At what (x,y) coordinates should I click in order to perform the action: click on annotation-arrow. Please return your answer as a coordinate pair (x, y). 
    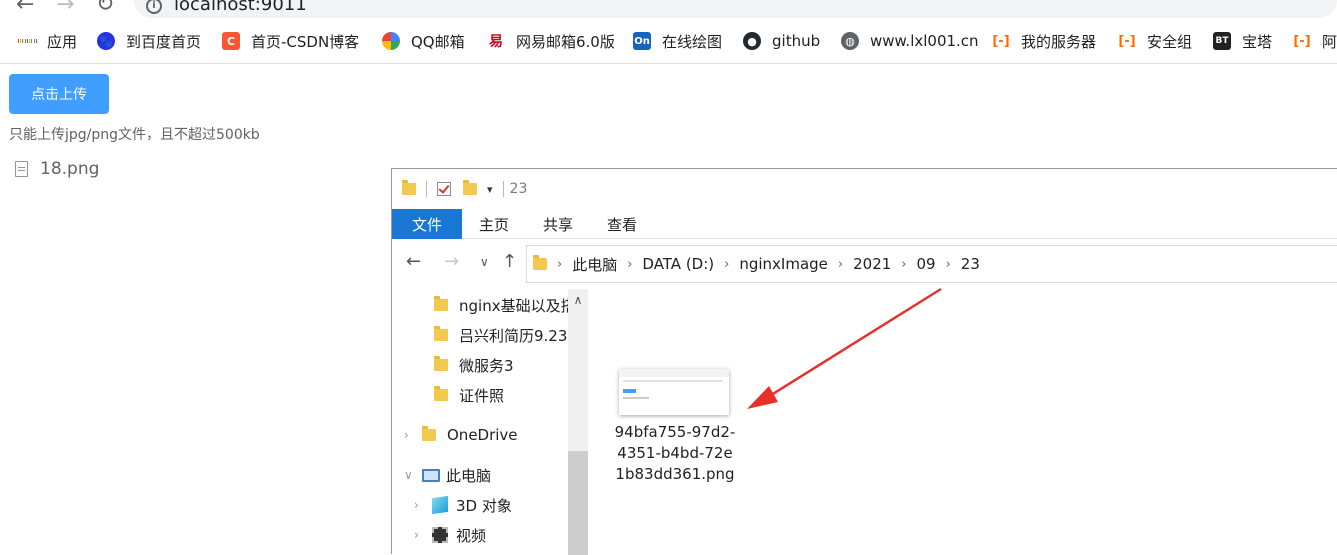
    Looking at the image, I should click on (844, 348).